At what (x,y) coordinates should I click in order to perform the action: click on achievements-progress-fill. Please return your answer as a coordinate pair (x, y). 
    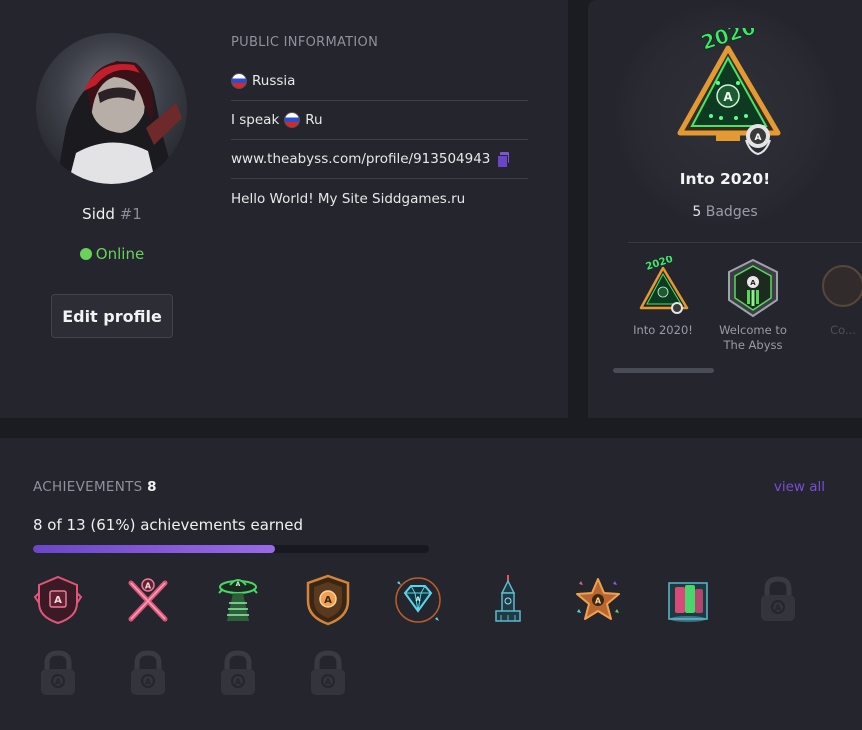
    Looking at the image, I should click on (154, 549).